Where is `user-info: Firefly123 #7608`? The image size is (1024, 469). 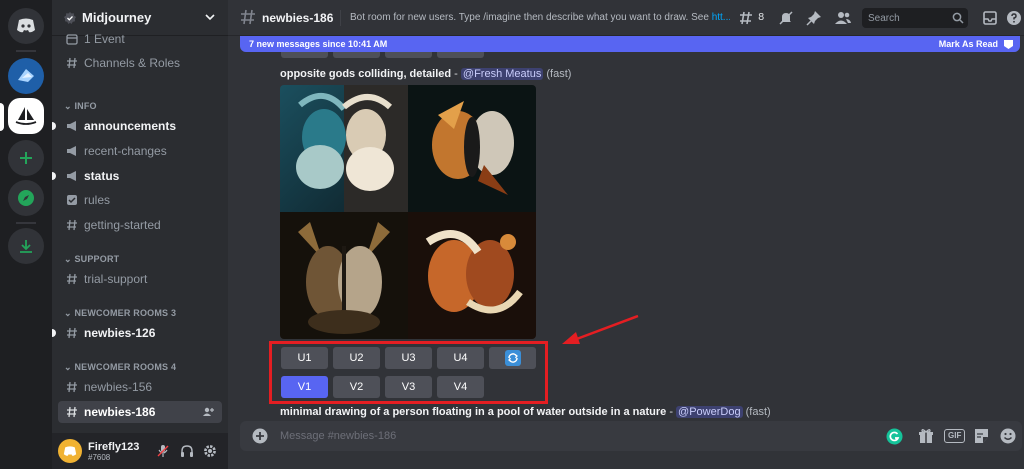 user-info: Firefly123 #7608 is located at coordinates (113, 451).